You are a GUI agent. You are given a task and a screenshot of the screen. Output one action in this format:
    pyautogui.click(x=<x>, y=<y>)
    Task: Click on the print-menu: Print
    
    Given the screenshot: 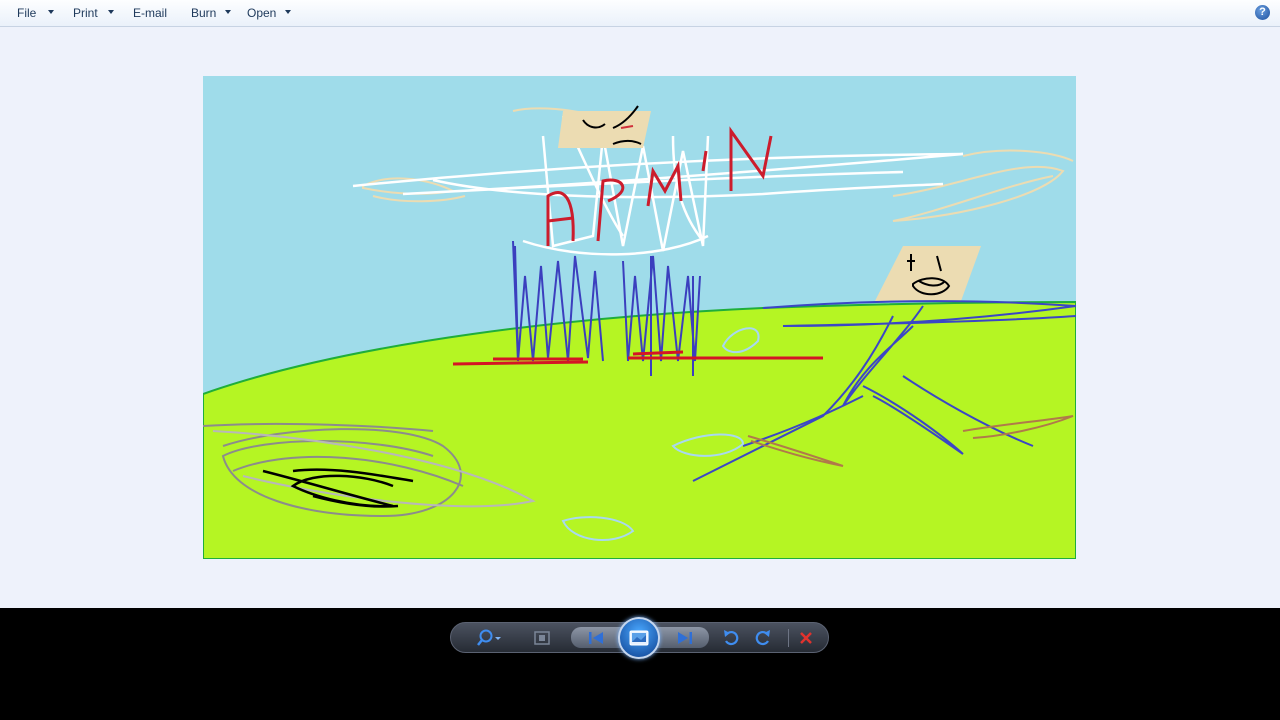 What is the action you would take?
    pyautogui.click(x=87, y=13)
    